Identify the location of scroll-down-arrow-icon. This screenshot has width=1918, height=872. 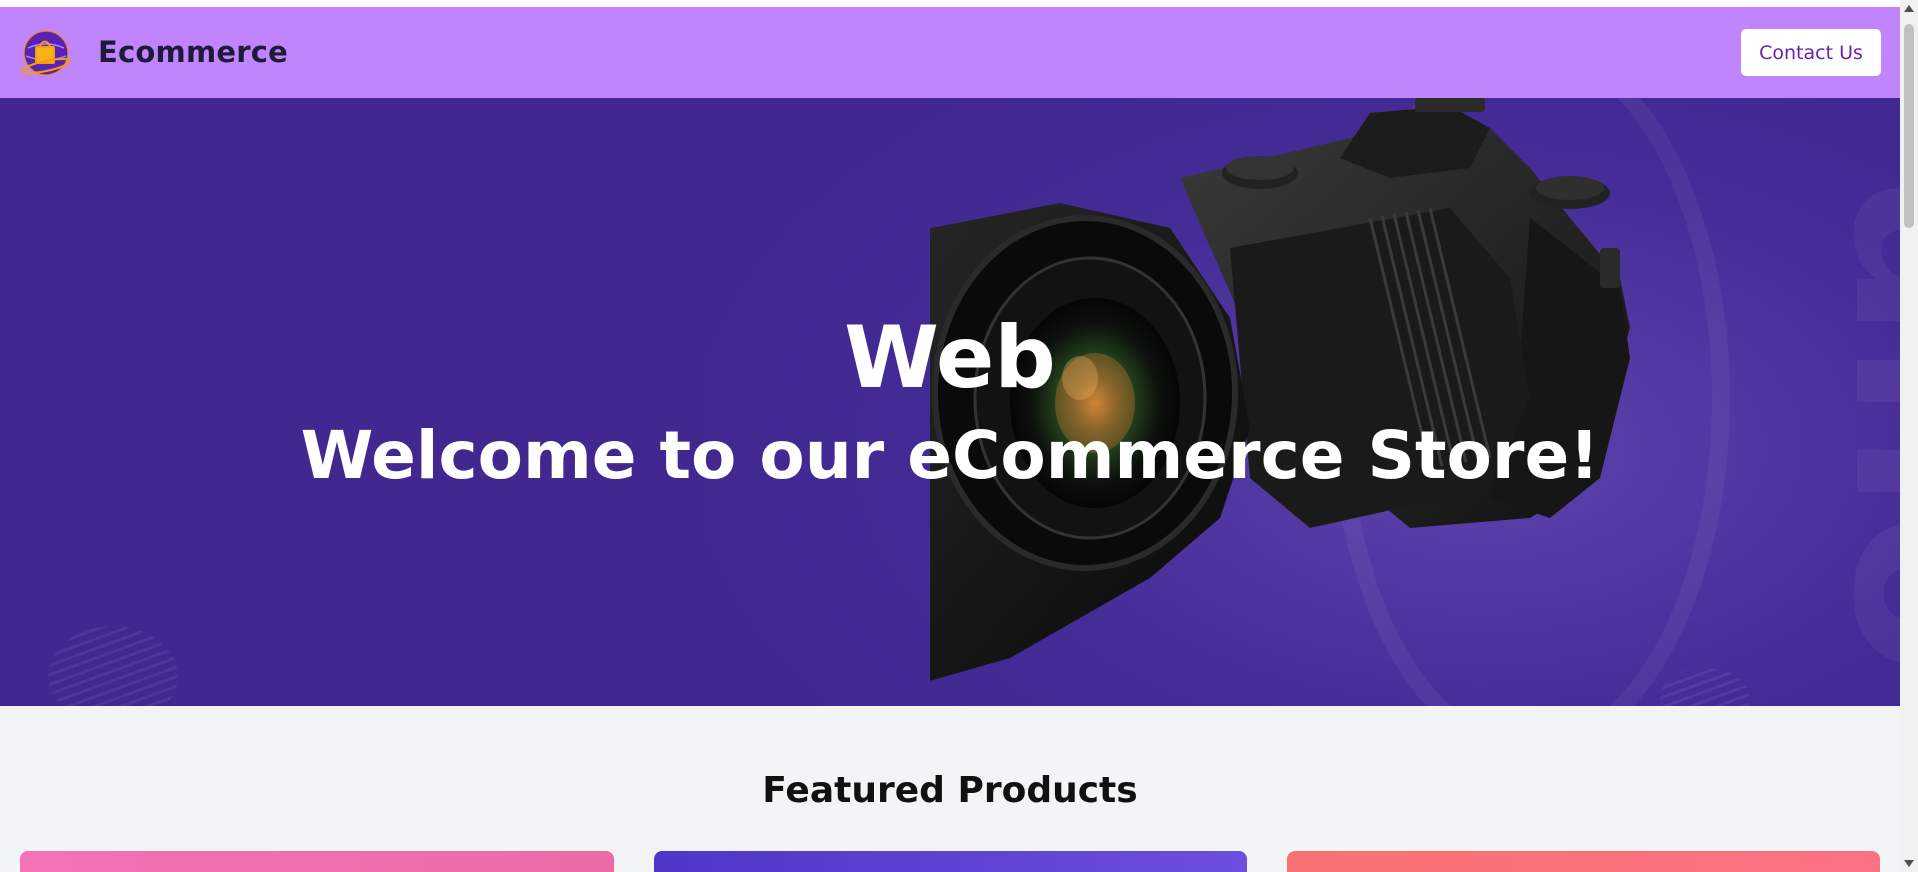
(1909, 863).